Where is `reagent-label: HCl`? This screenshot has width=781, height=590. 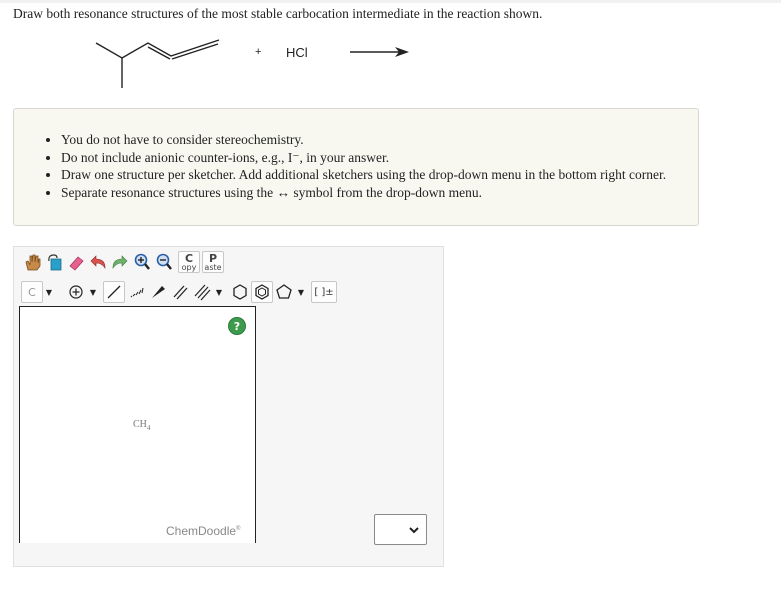
reagent-label: HCl is located at coordinates (297, 52).